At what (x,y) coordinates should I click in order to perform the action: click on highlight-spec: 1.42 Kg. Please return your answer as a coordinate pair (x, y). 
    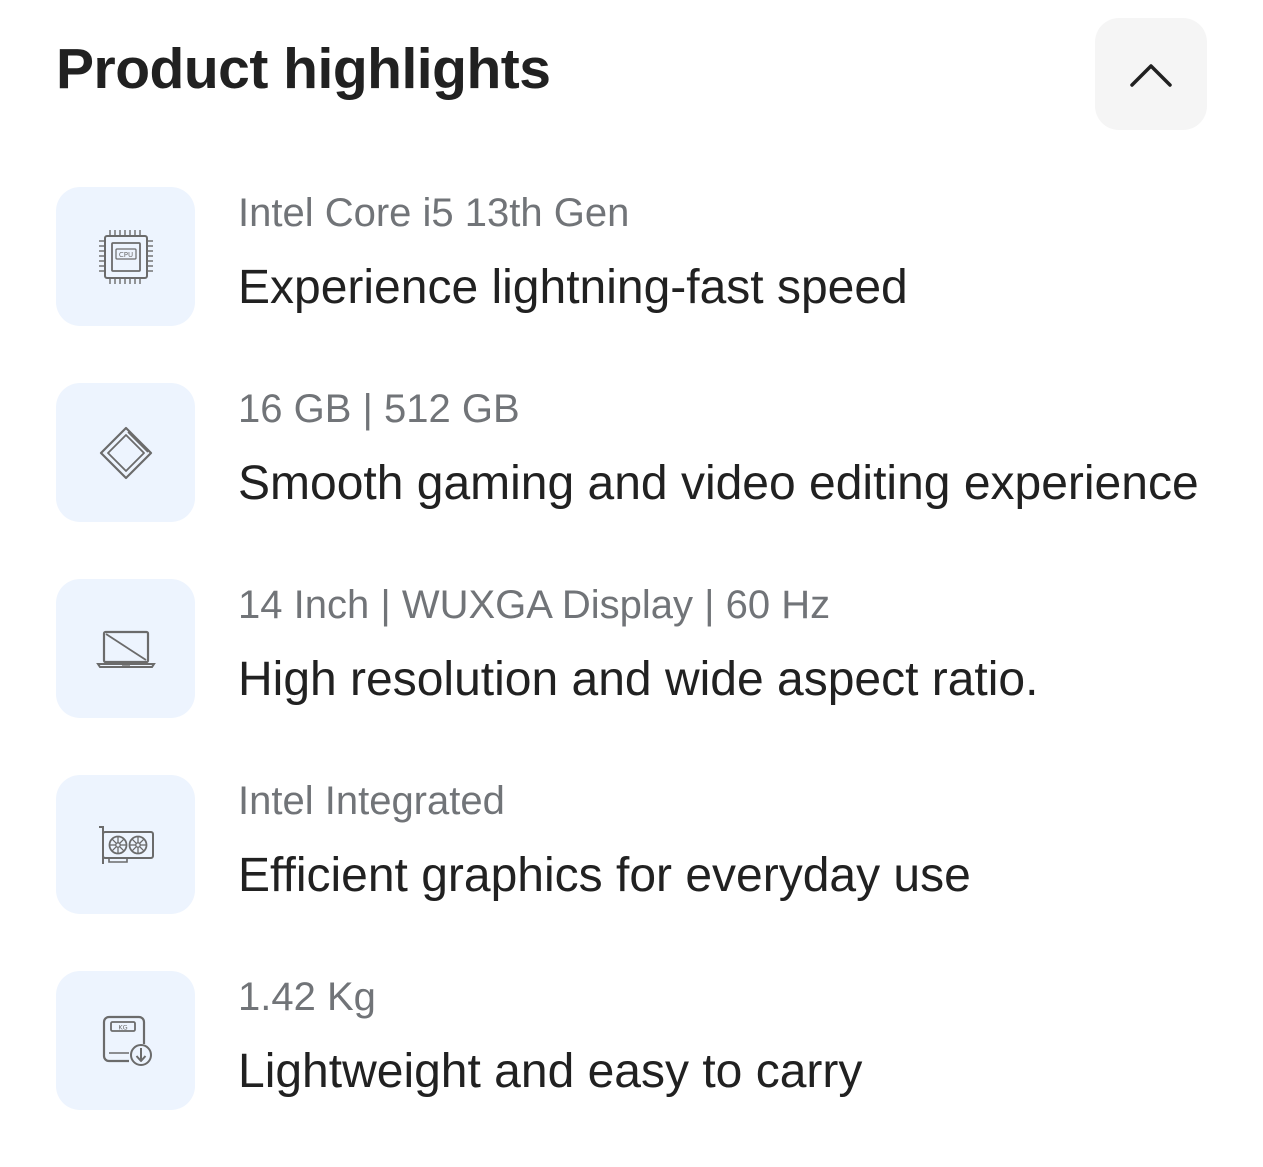
    Looking at the image, I should click on (307, 997).